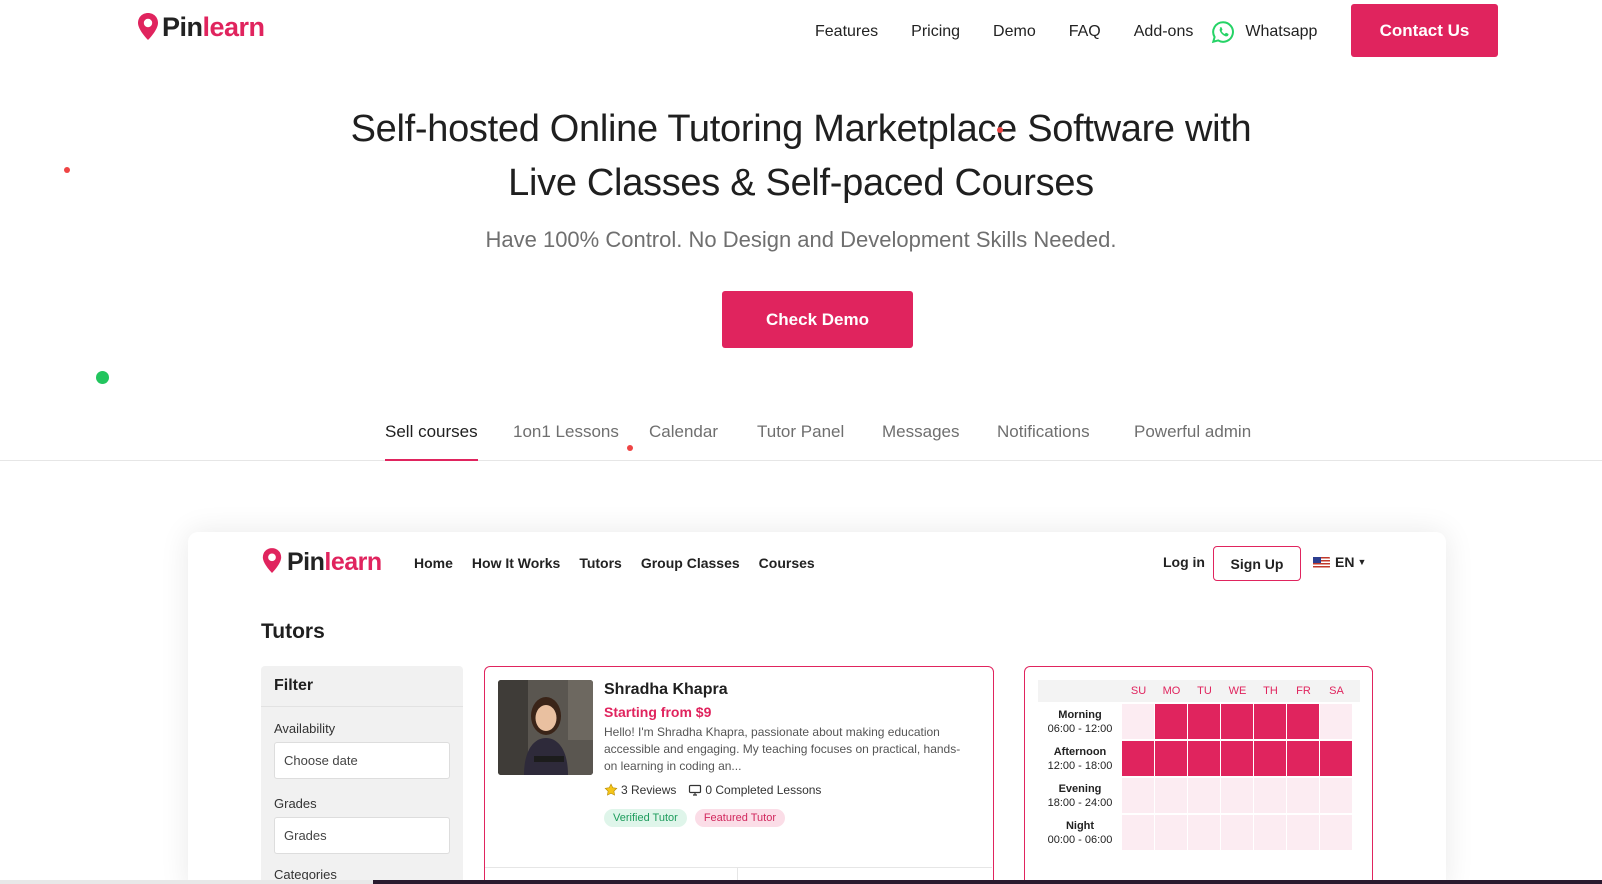 The image size is (1602, 884). What do you see at coordinates (1270, 691) in the screenshot?
I see `day-header: TH` at bounding box center [1270, 691].